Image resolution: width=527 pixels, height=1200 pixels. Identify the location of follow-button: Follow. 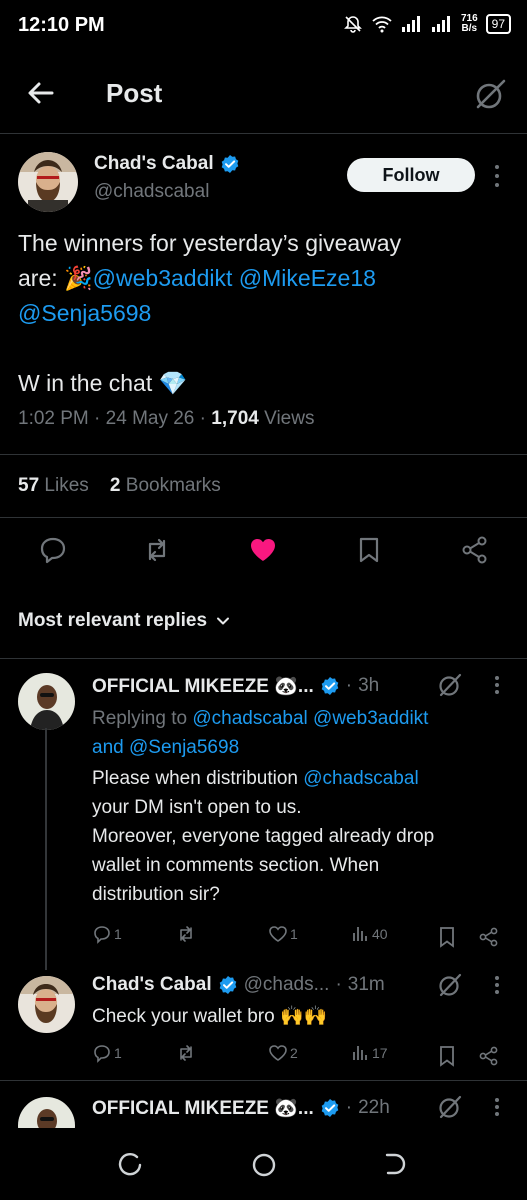
(411, 175).